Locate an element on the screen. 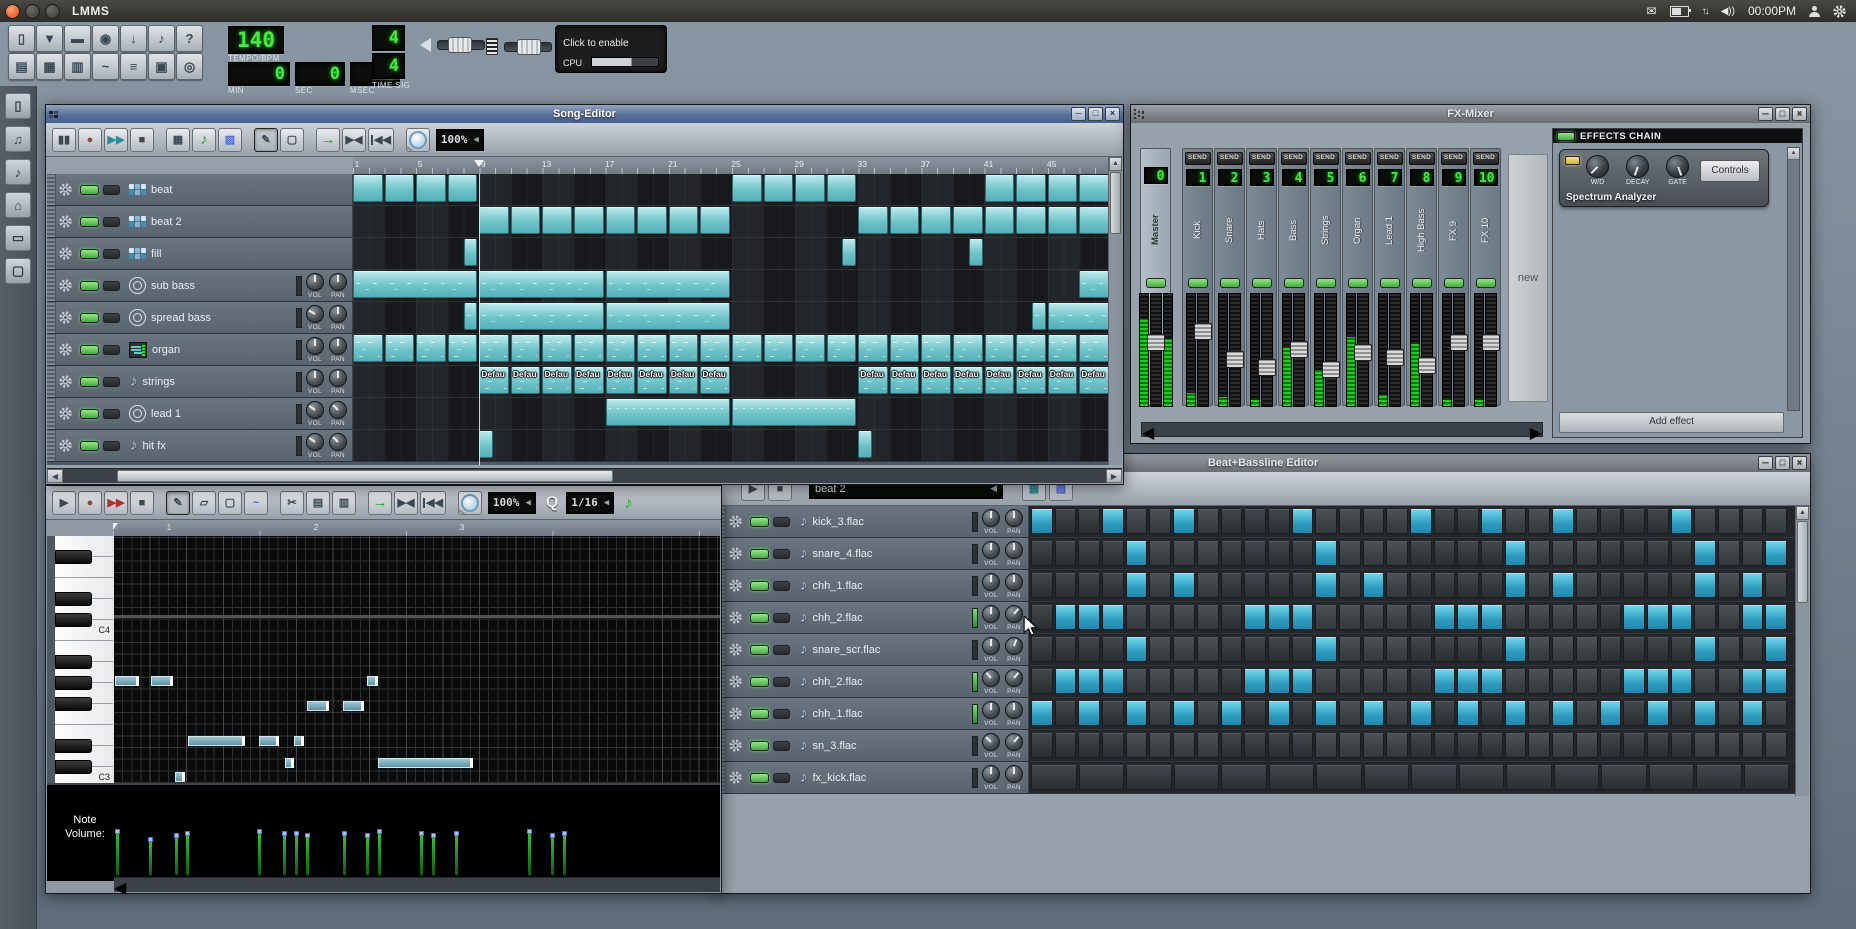  fx-channel-strip: SEND 2 Snare is located at coordinates (1229, 277).